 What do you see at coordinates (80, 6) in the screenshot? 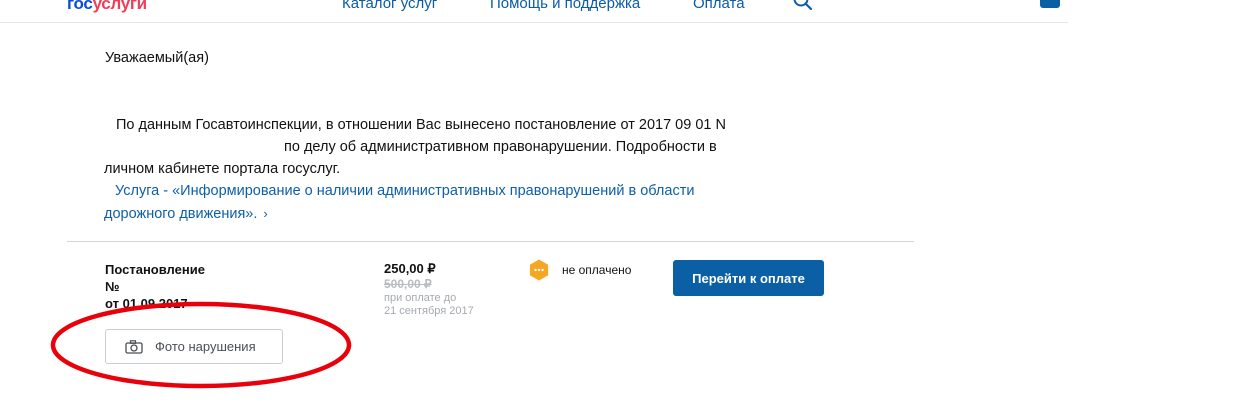
I see `logo-part-1: гос` at bounding box center [80, 6].